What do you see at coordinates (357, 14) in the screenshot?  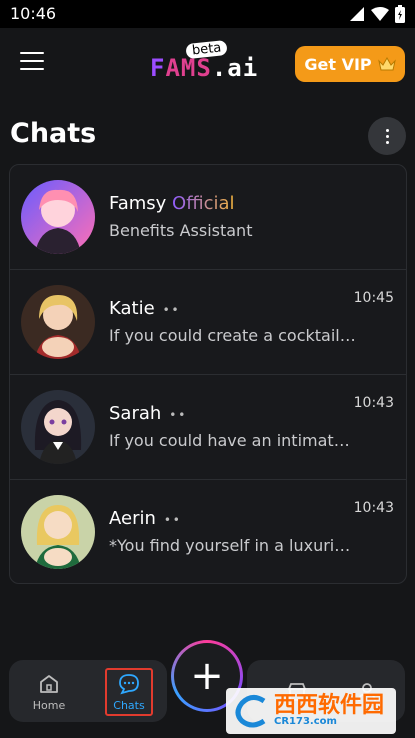 I see `signal-icon` at bounding box center [357, 14].